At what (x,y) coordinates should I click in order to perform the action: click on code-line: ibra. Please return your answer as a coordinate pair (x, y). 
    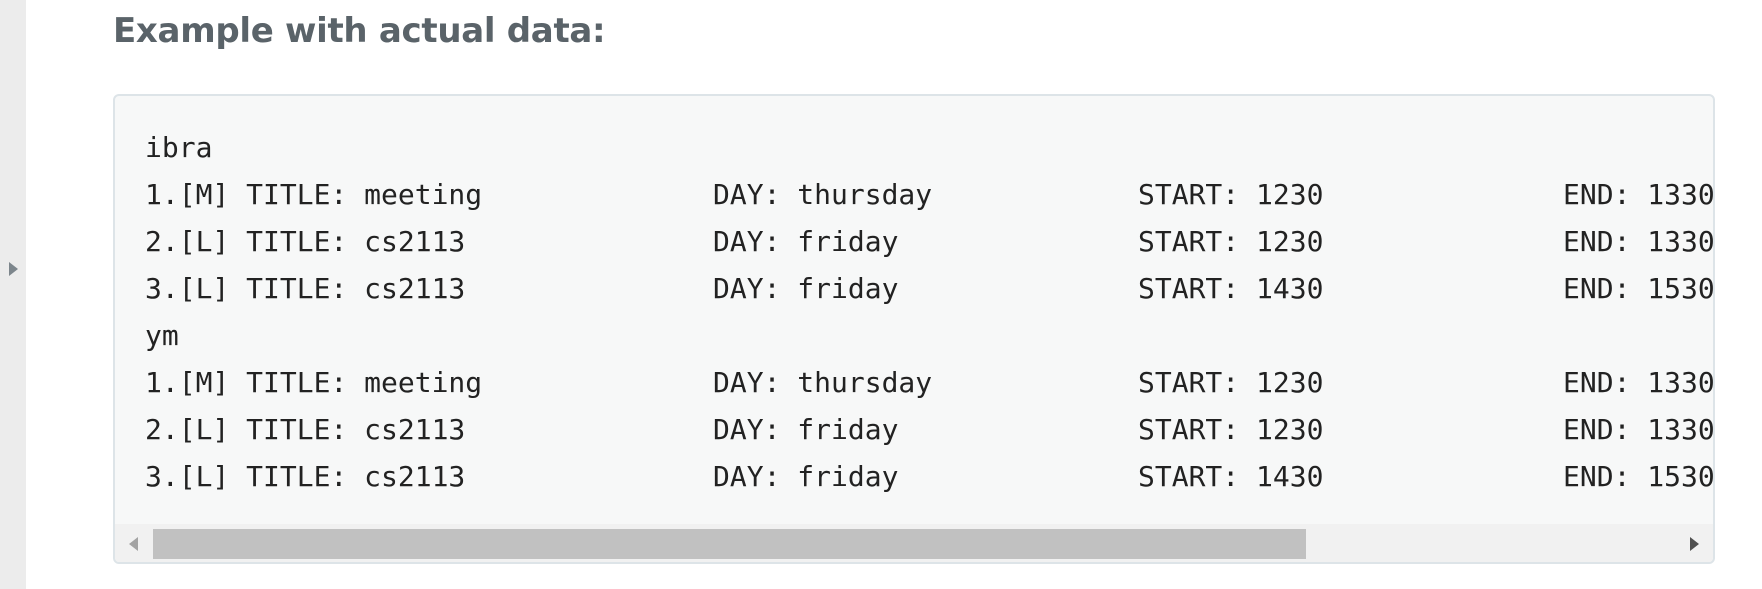
    Looking at the image, I should click on (929, 147).